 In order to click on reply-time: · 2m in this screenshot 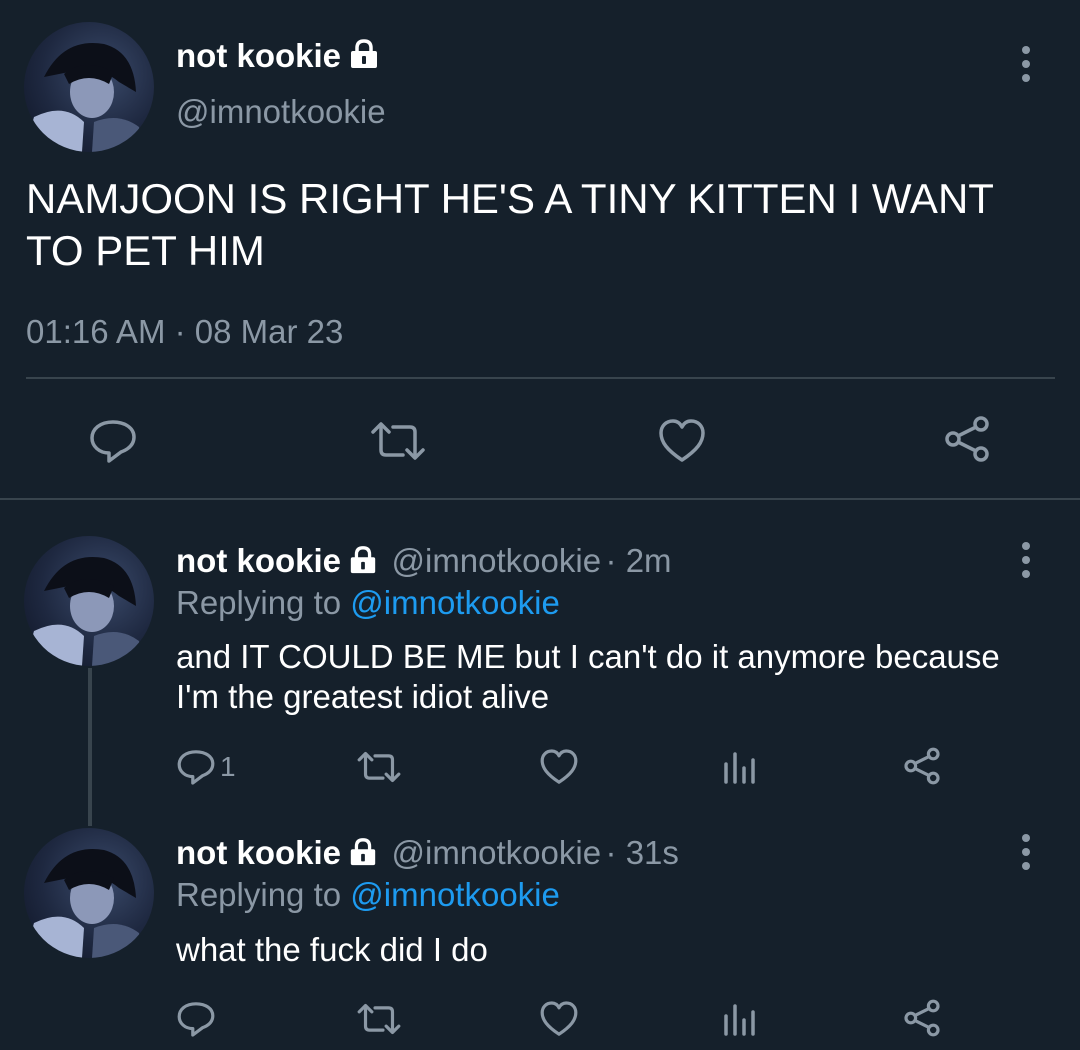, I will do `click(638, 560)`.